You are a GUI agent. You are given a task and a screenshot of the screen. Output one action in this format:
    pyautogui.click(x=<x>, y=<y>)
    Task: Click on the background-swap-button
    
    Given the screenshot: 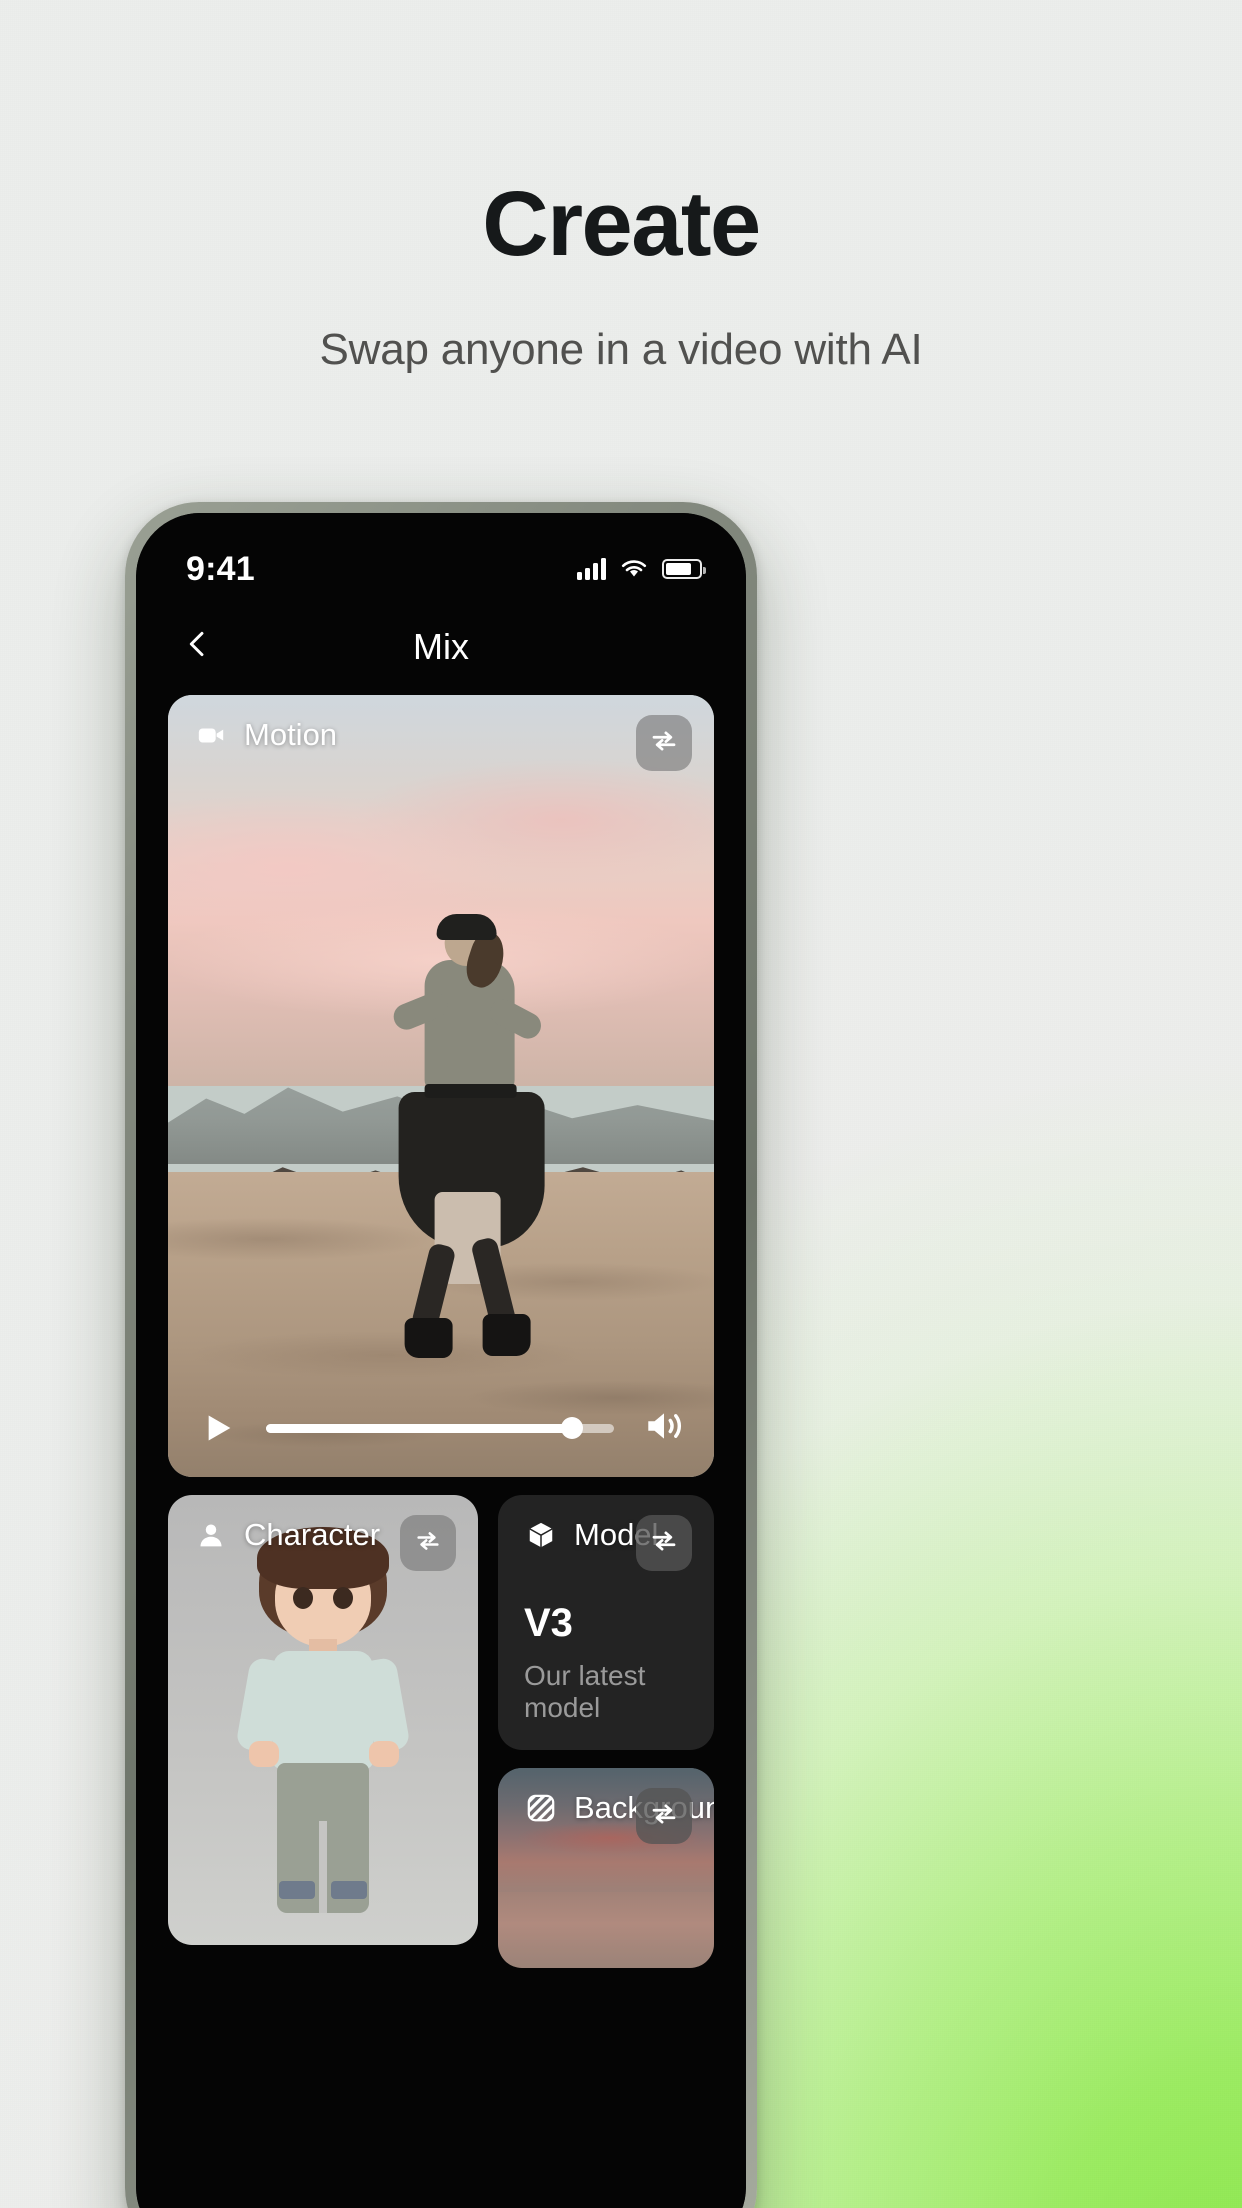 What is the action you would take?
    pyautogui.click(x=664, y=1816)
    